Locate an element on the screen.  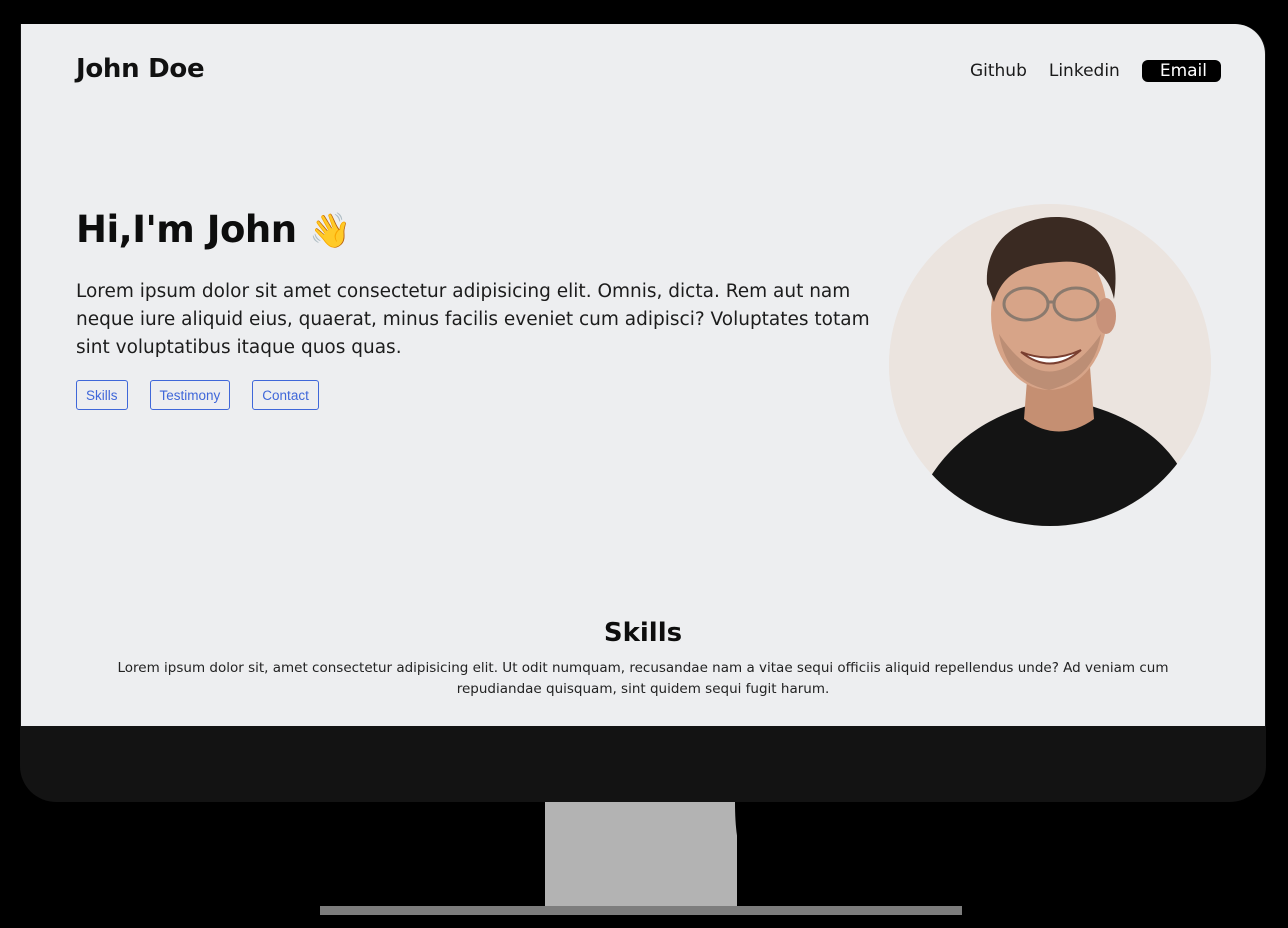
hero-button-group: Skills Testimony Contact is located at coordinates (208, 395).